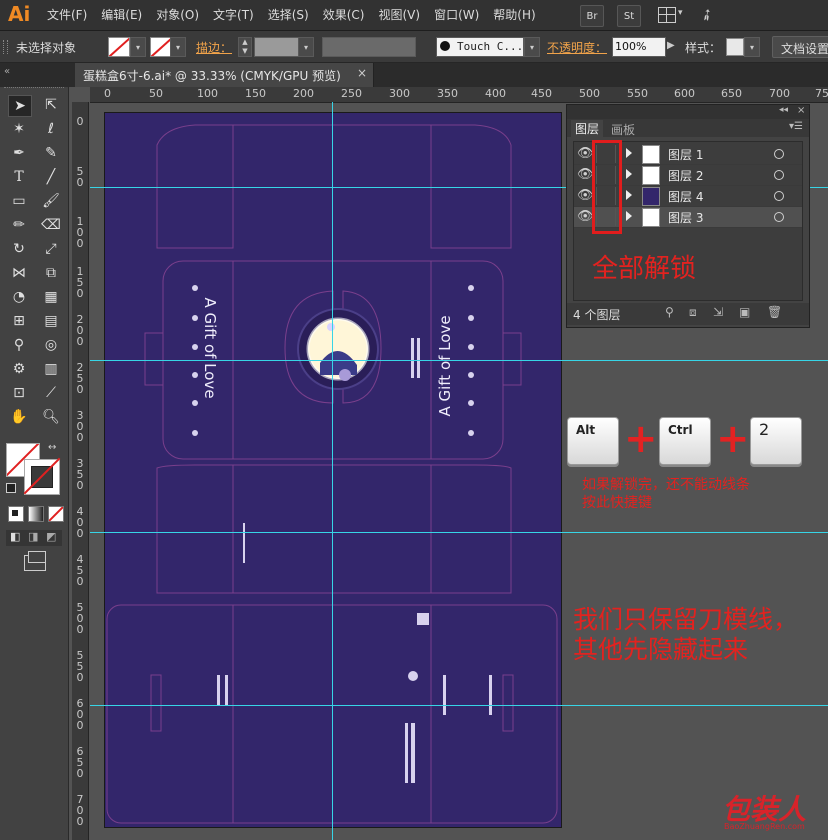 This screenshot has height=840, width=828. What do you see at coordinates (577, 47) in the screenshot?
I see `opacity-label: 不透明度：` at bounding box center [577, 47].